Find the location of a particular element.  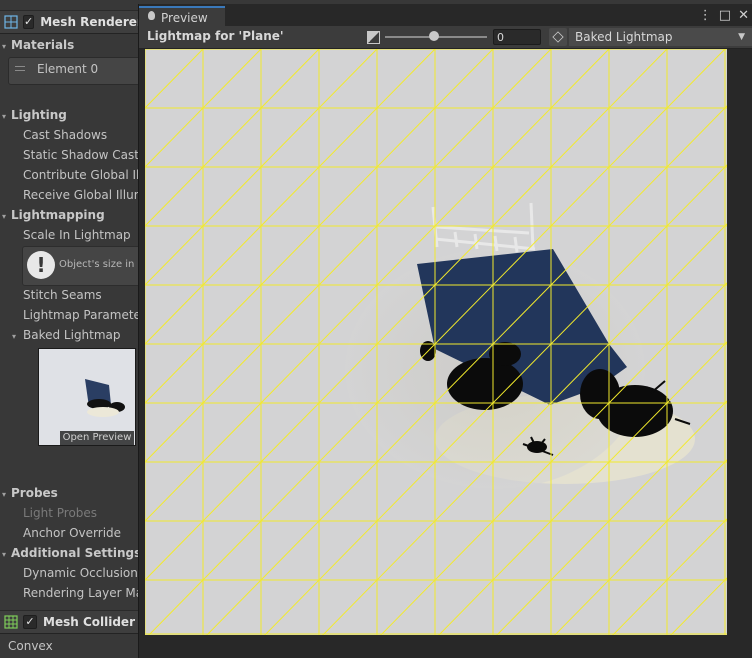

cast-shadows-label: Cast Shadows is located at coordinates (65, 135).